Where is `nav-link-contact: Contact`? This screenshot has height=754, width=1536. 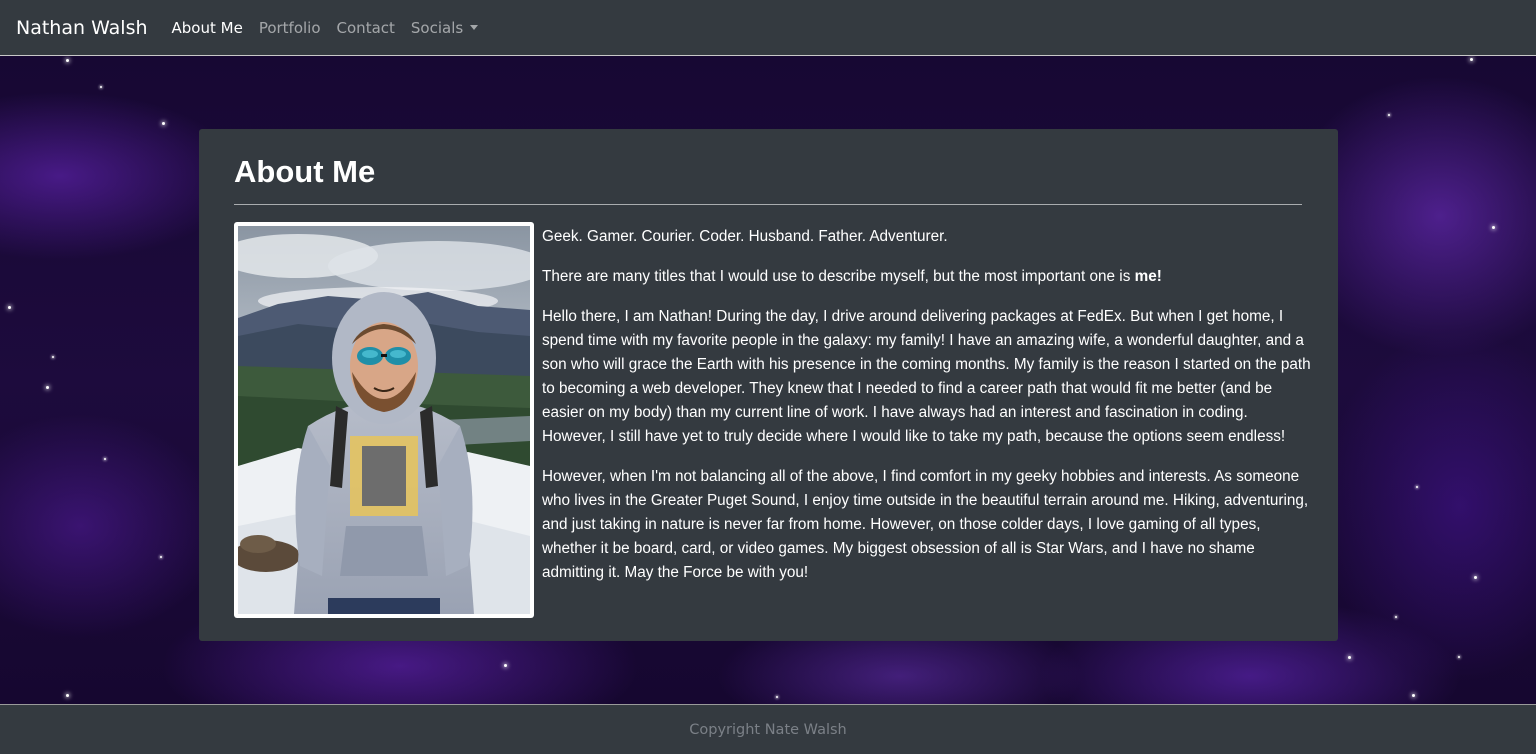
nav-link-contact: Contact is located at coordinates (366, 28).